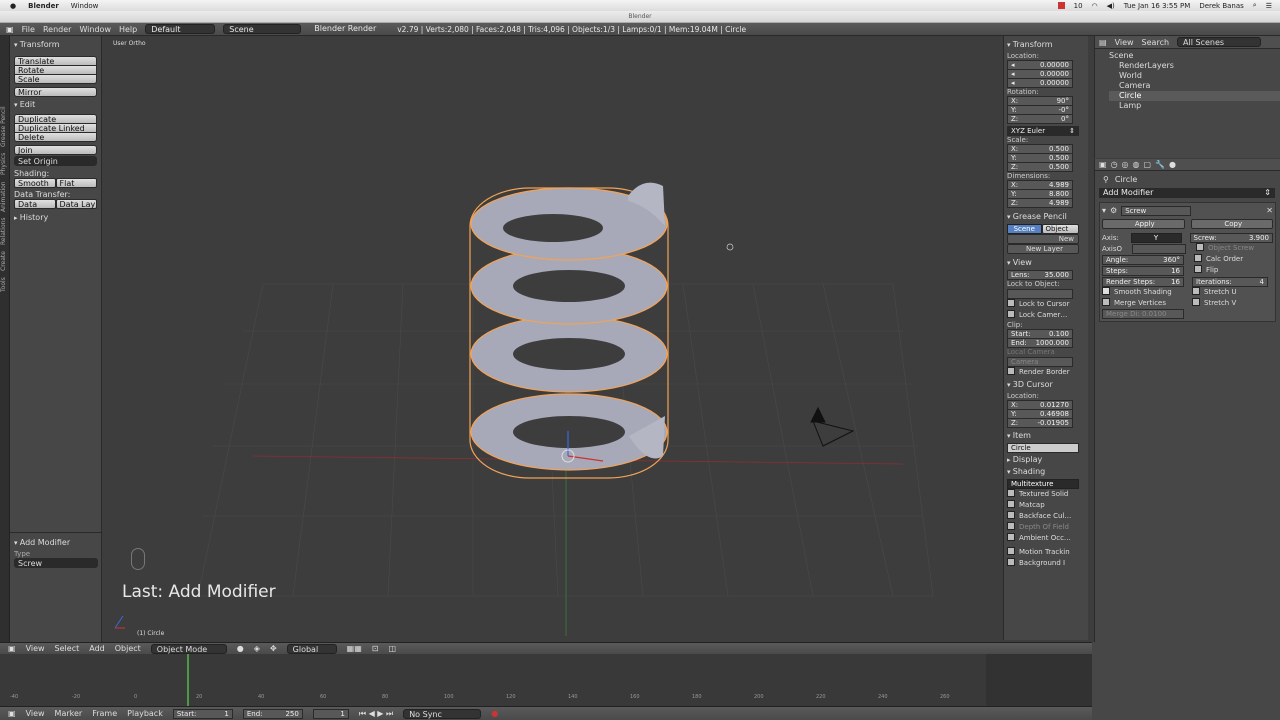 Image resolution: width=1280 pixels, height=720 pixels. I want to click on camera-field: Camera, so click(1040, 362).